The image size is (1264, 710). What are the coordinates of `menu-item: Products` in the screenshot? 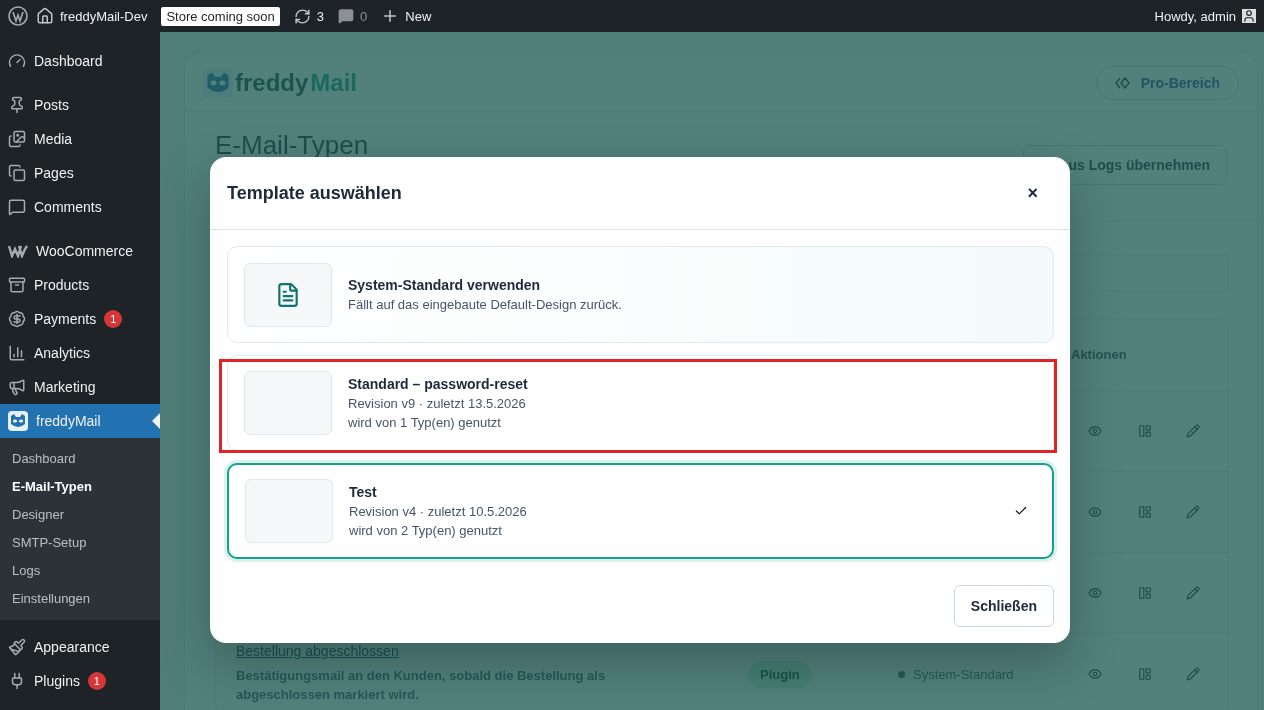 It's located at (80, 285).